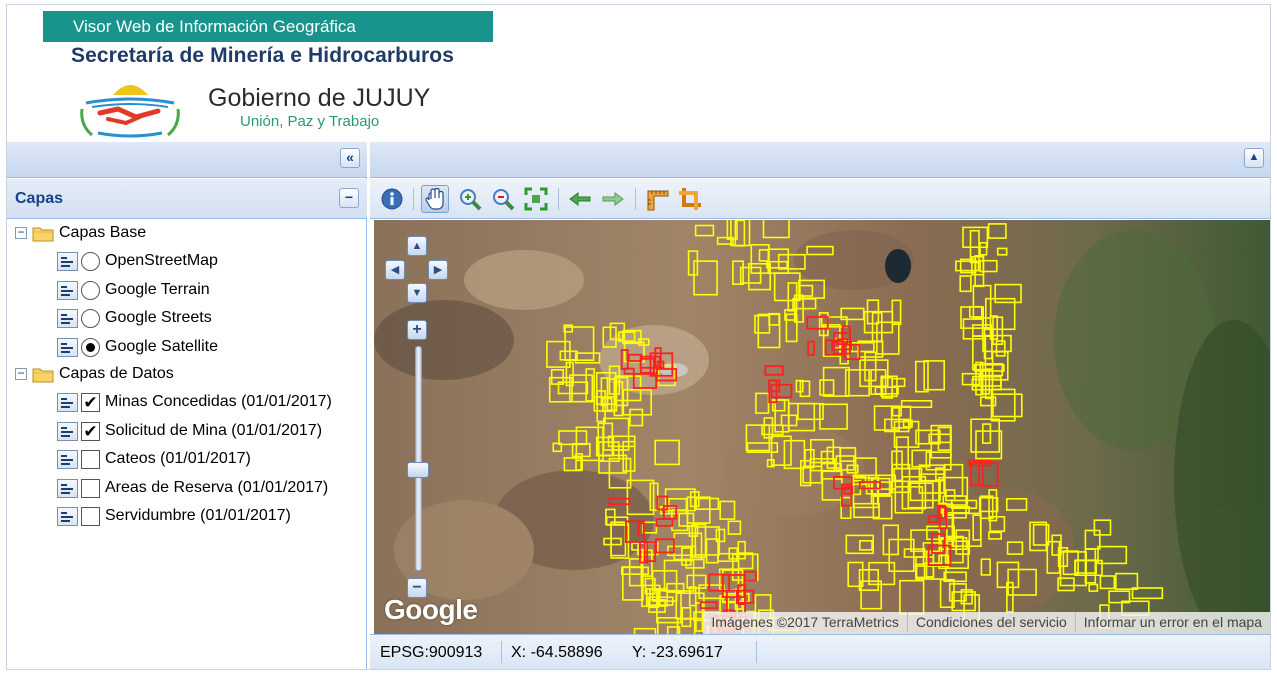  Describe the element at coordinates (178, 458) in the screenshot. I see `layer-label: Cateos (01/01/2017)` at that location.